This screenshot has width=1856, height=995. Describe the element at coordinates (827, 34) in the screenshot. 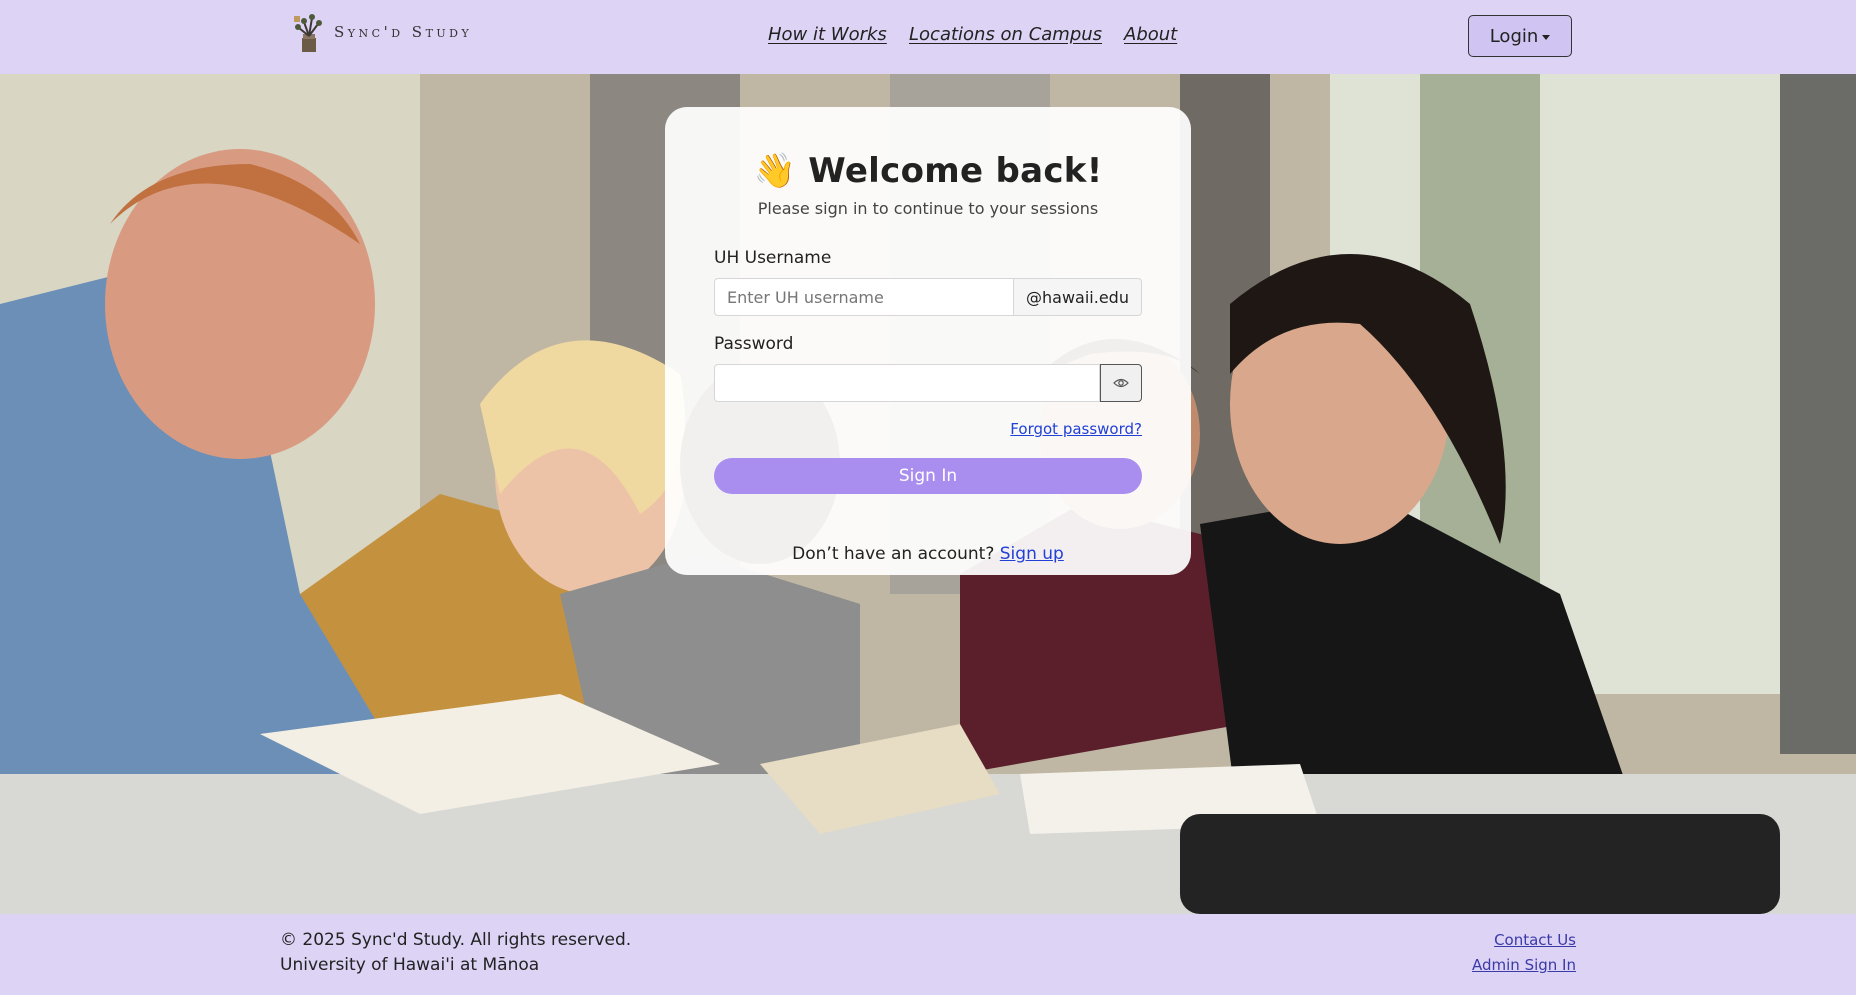

I see `nav-how-it-works: How it Works` at that location.